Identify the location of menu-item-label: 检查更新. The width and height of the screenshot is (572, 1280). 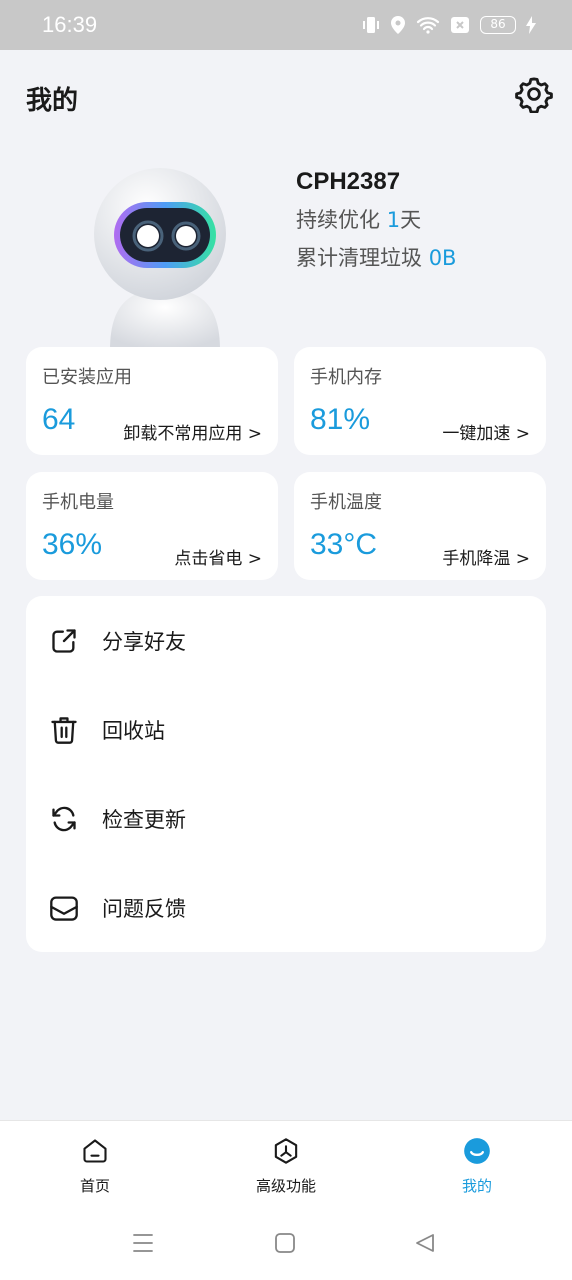
(144, 819).